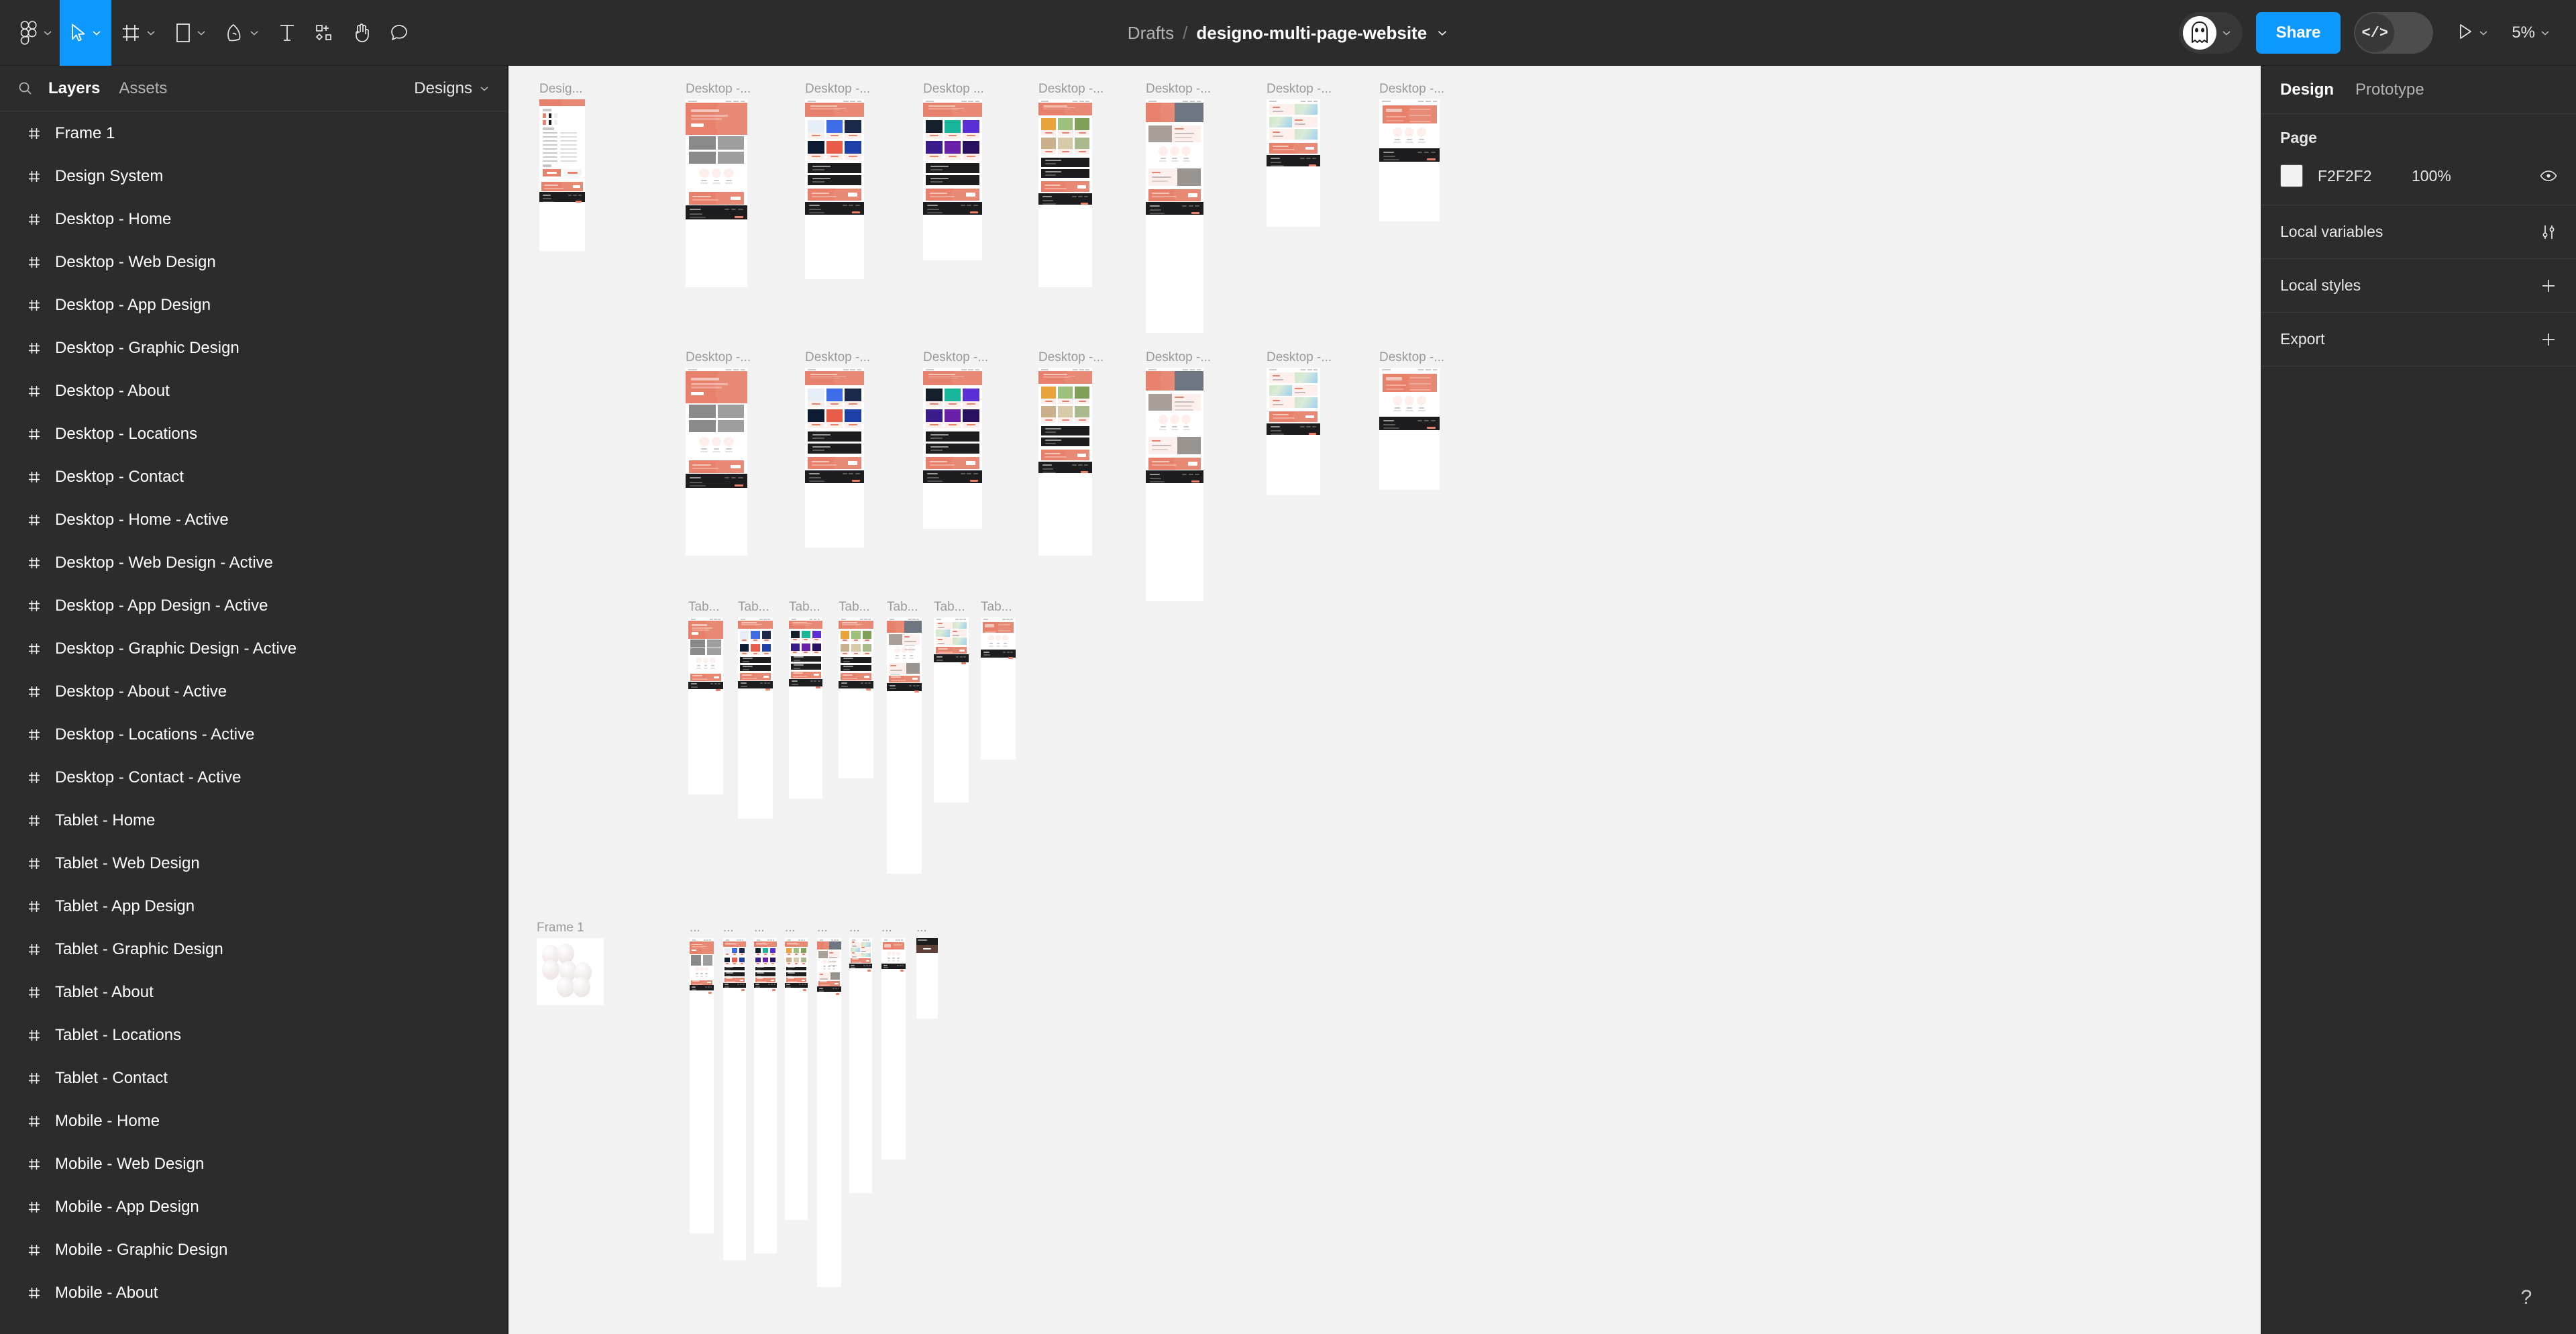  I want to click on resources-tool-button, so click(324, 33).